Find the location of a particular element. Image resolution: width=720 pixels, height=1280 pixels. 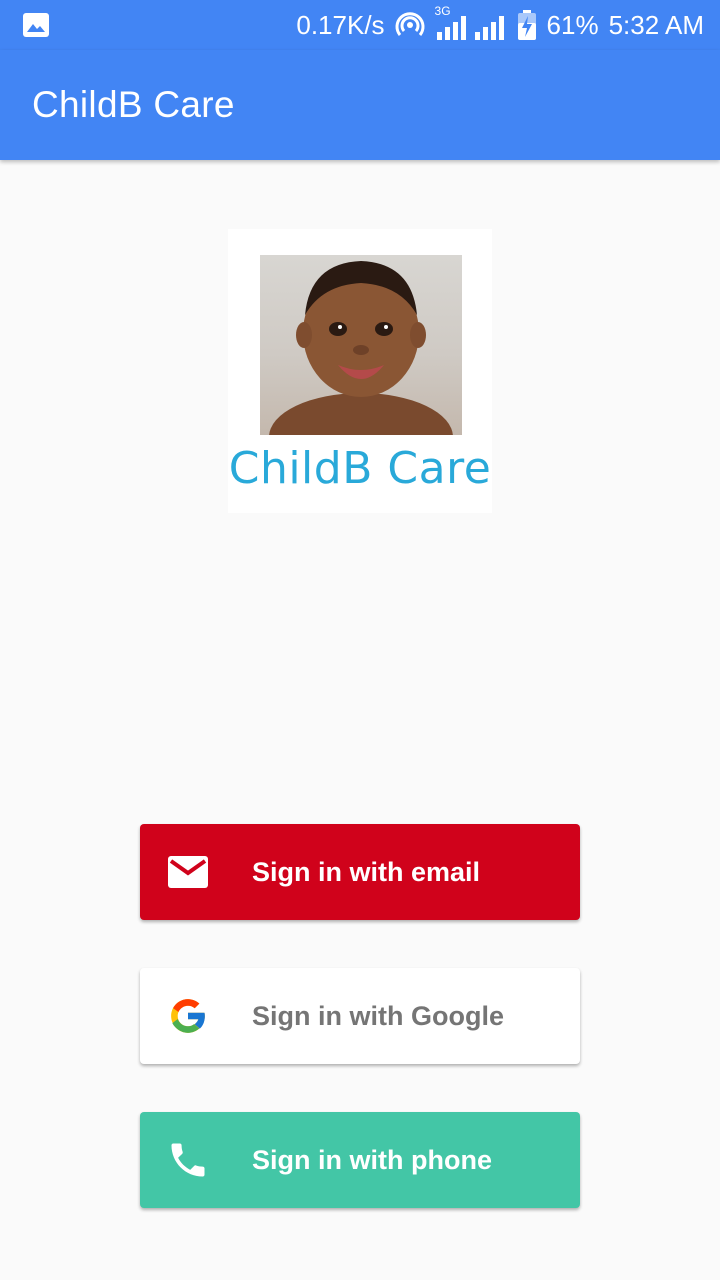

battery-charging-icon is located at coordinates (527, 25).